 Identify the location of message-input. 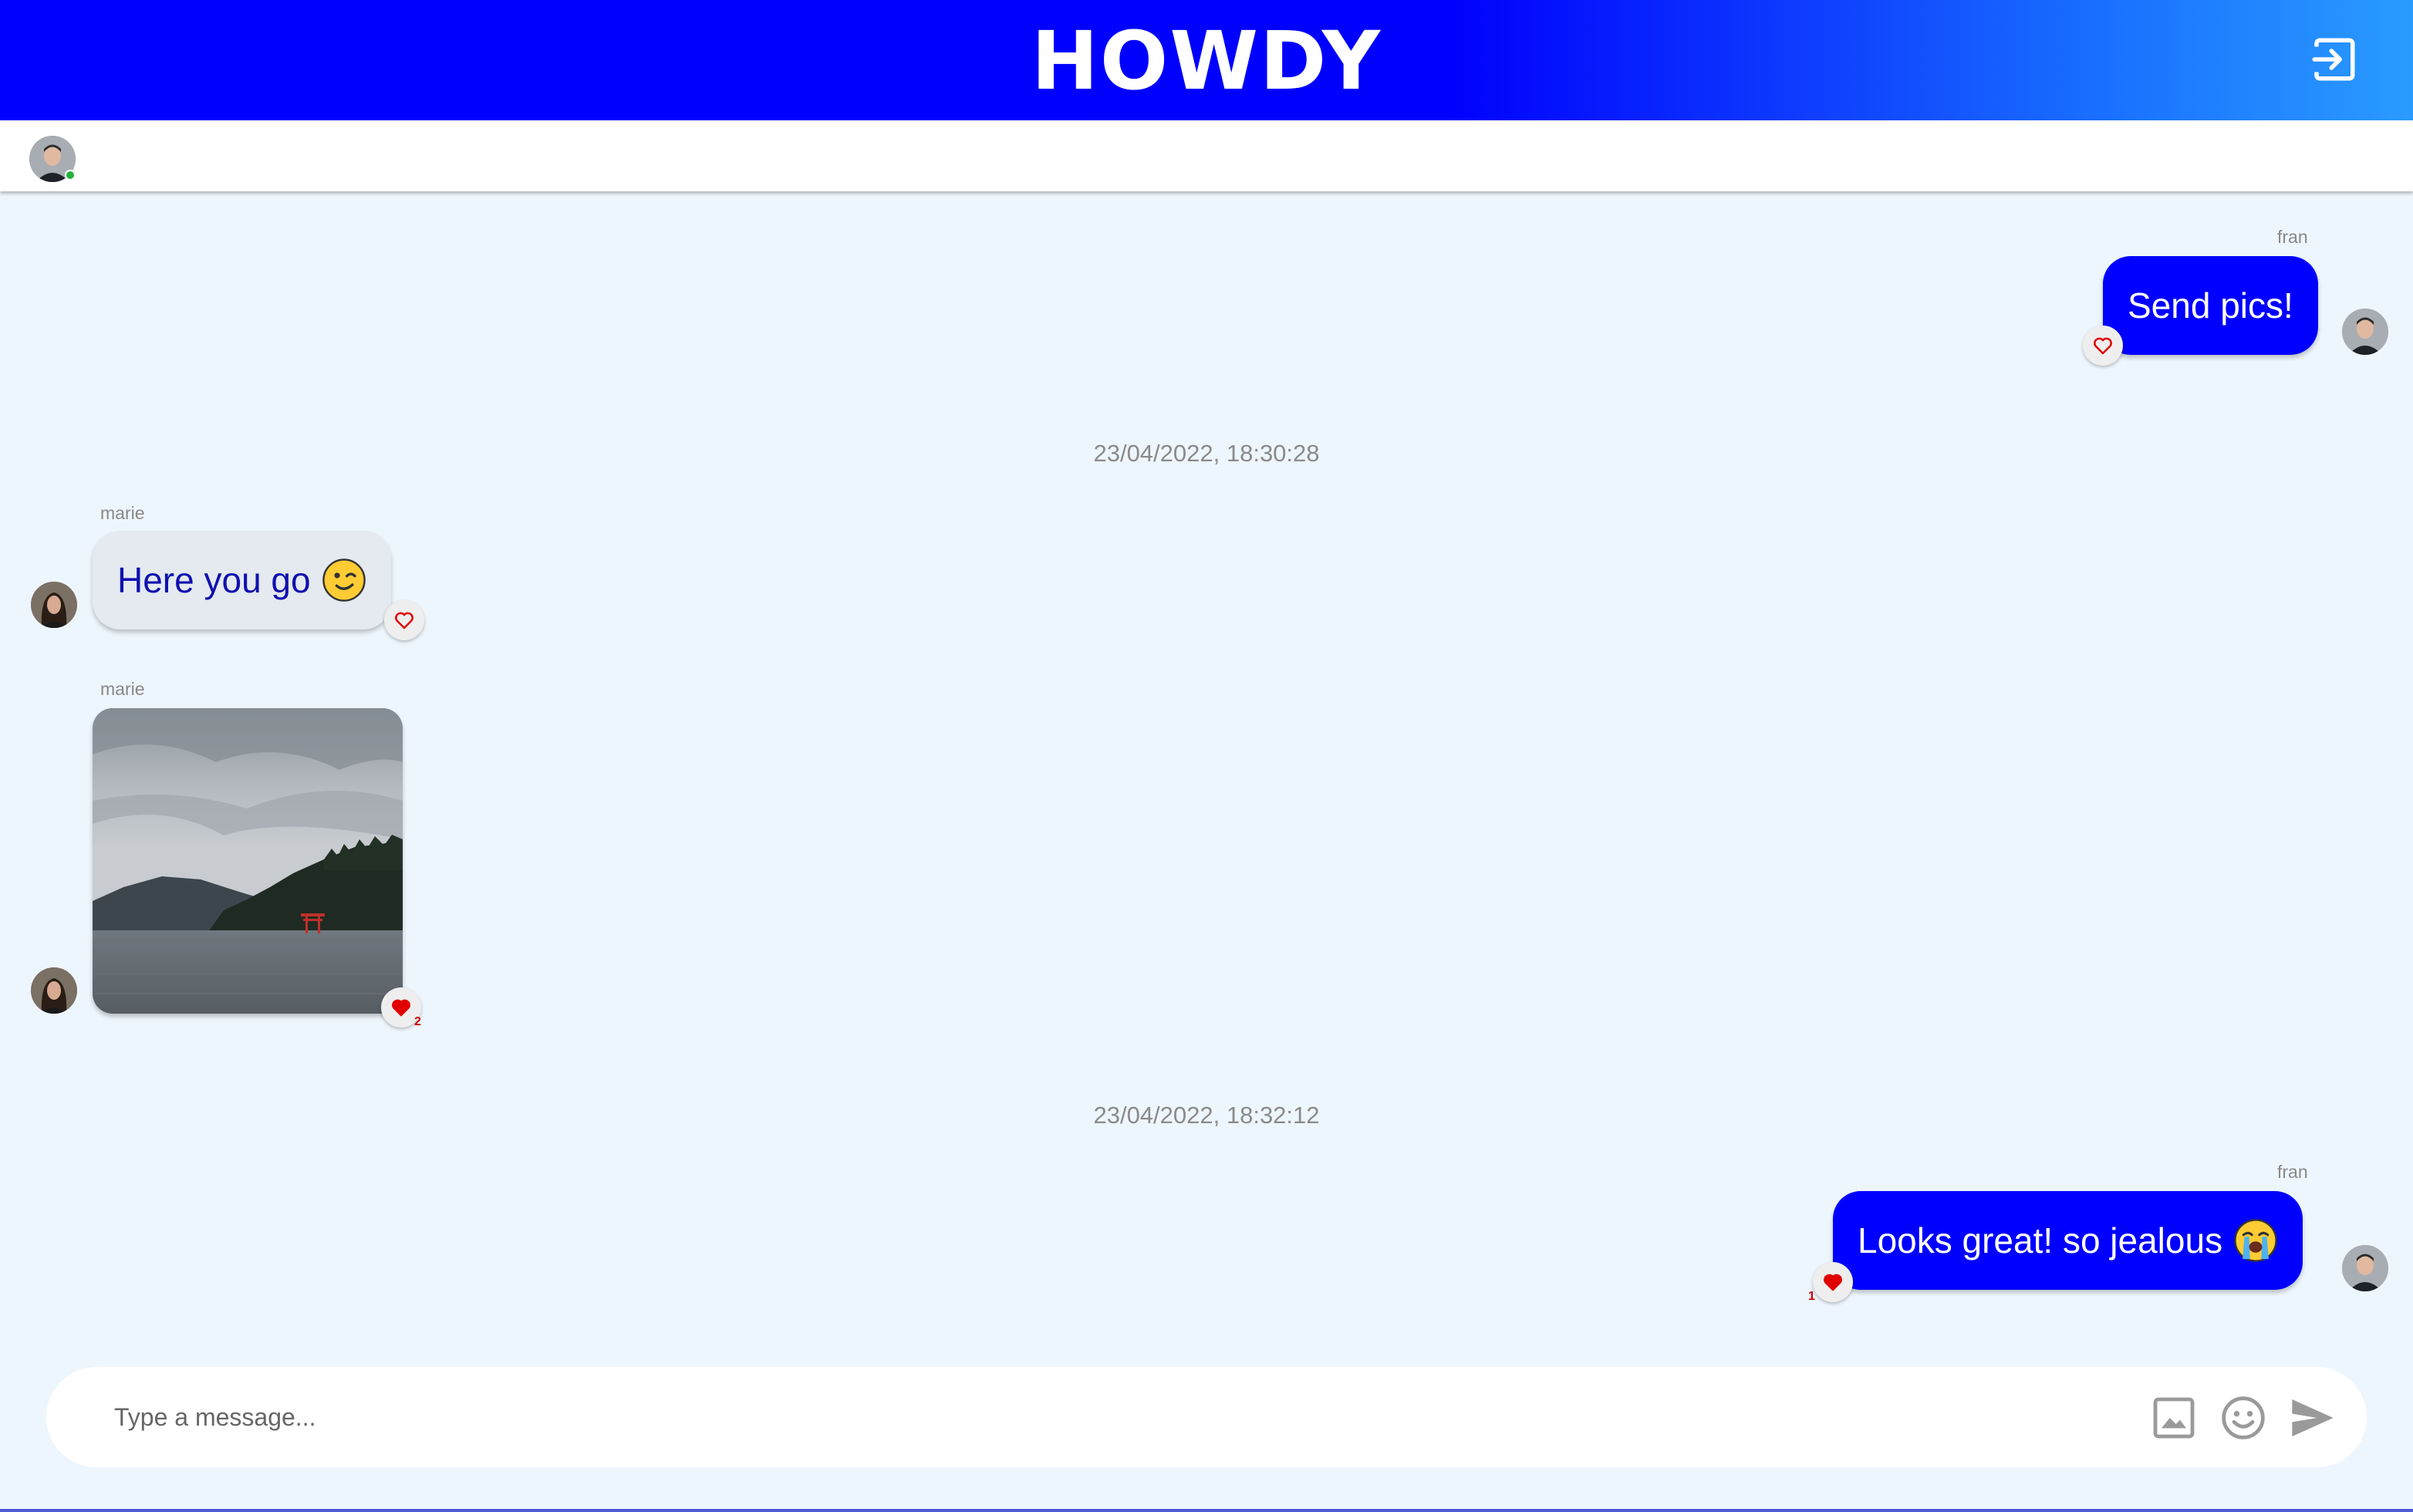
(1117, 1417).